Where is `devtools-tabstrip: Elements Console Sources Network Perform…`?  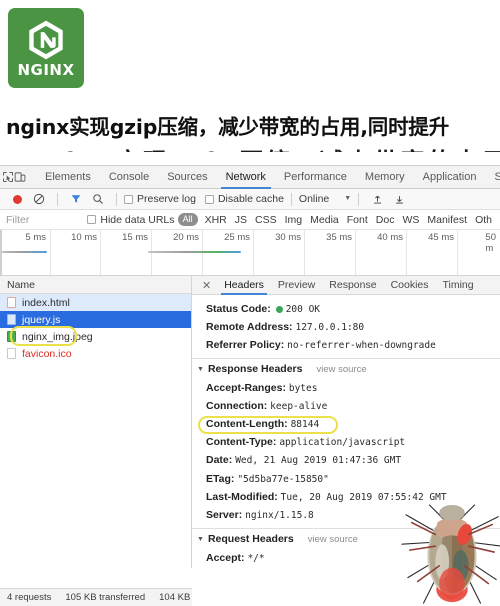
devtools-tabstrip: Elements Console Sources Network Perform… is located at coordinates (250, 177).